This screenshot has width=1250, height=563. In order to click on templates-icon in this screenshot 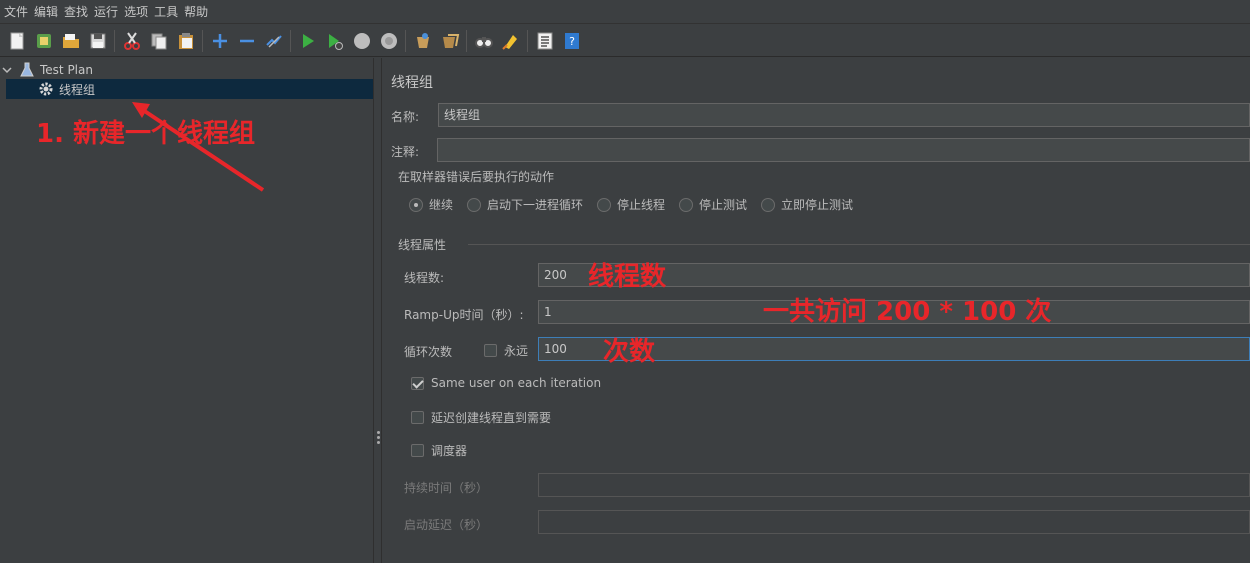, I will do `click(44, 41)`.